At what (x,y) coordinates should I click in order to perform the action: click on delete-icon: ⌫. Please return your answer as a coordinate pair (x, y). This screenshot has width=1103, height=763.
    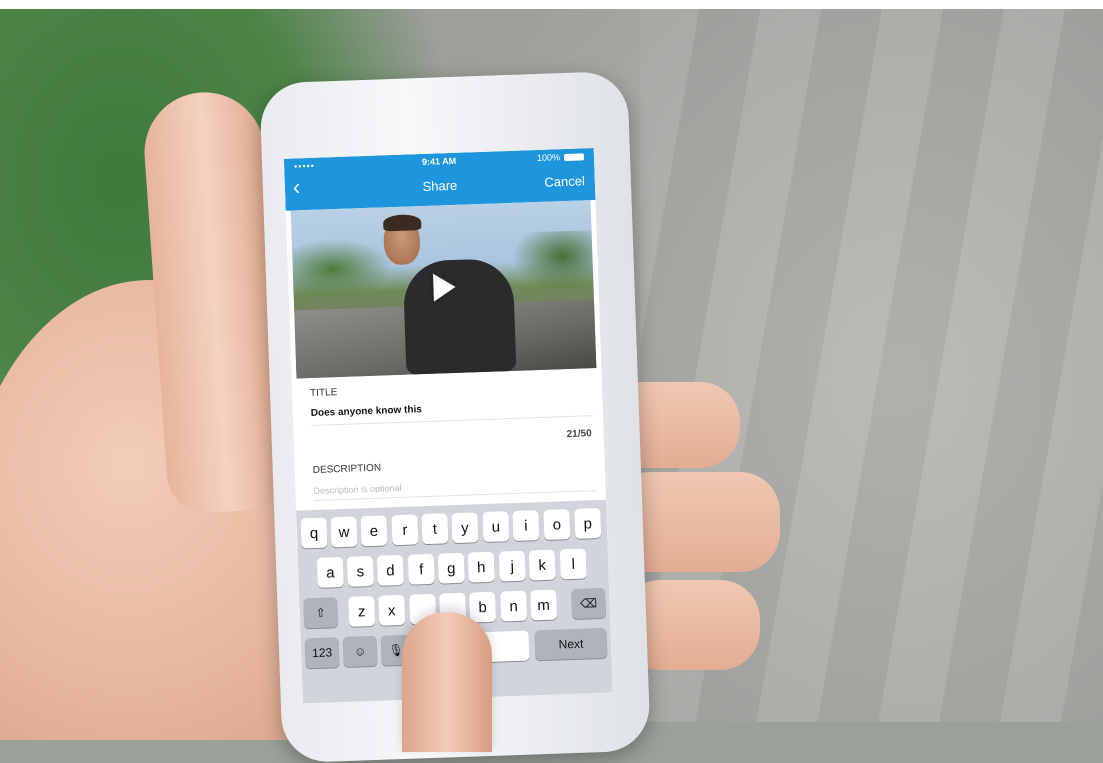
    Looking at the image, I should click on (589, 603).